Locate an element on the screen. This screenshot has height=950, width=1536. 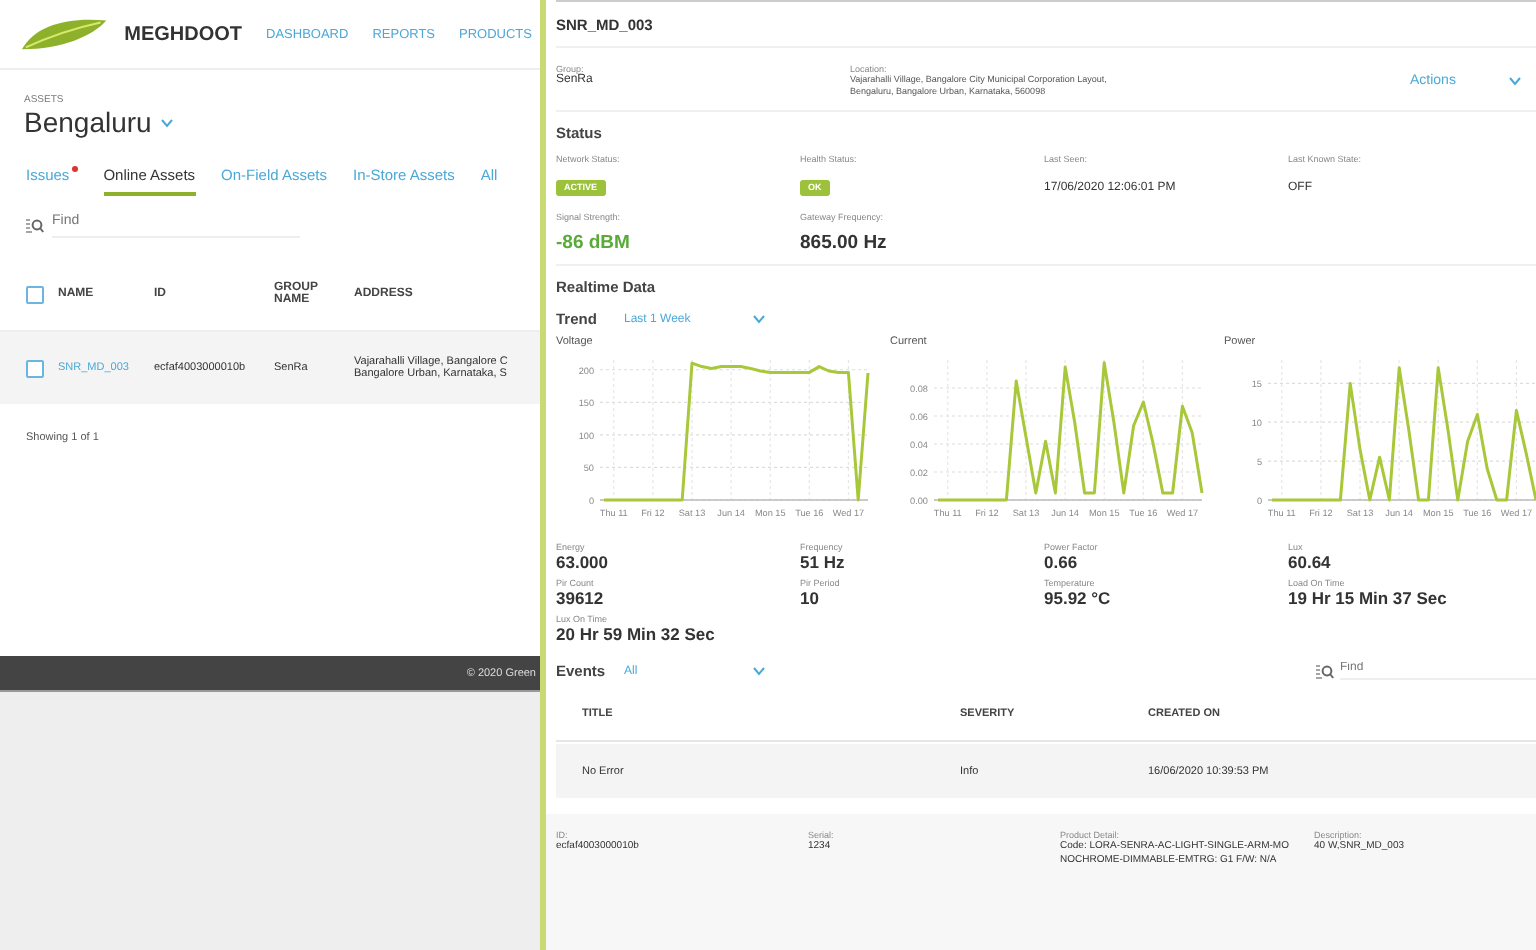
leaf-logo-icon is located at coordinates (64, 34).